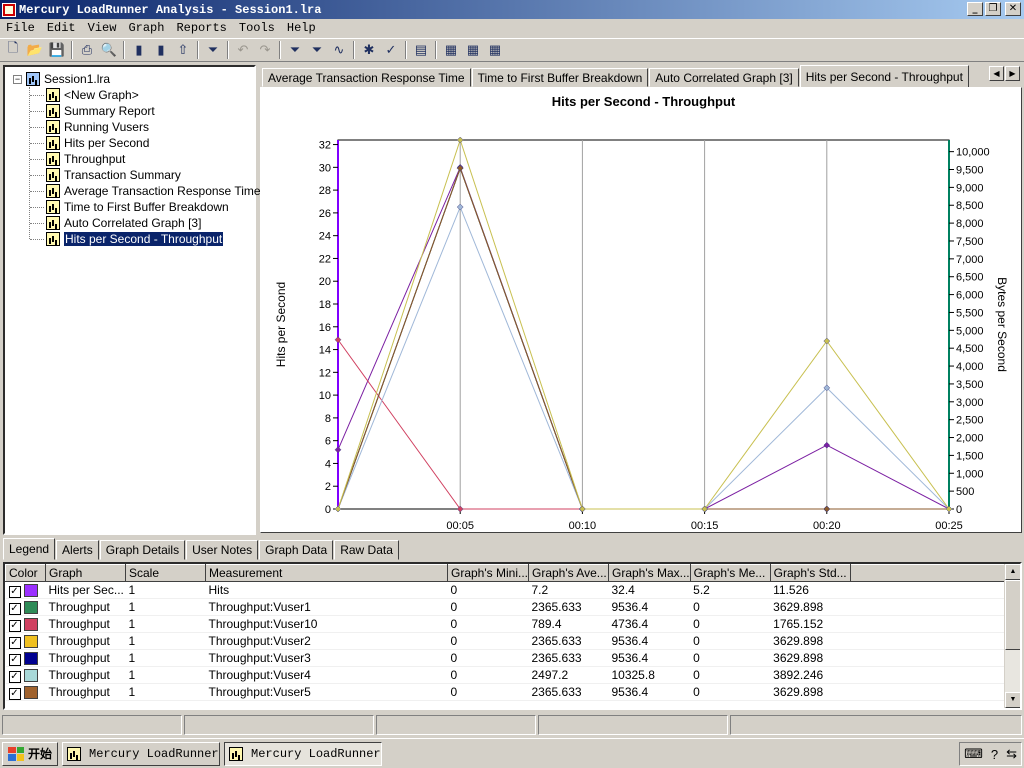  What do you see at coordinates (366, 550) in the screenshot?
I see `tab-raw-data: Raw Data` at bounding box center [366, 550].